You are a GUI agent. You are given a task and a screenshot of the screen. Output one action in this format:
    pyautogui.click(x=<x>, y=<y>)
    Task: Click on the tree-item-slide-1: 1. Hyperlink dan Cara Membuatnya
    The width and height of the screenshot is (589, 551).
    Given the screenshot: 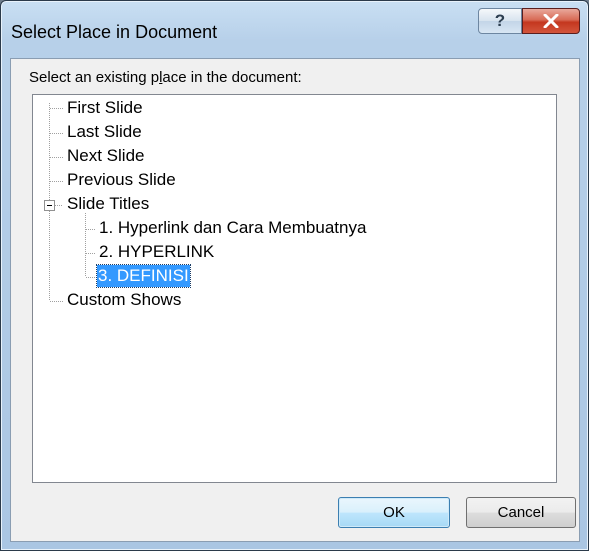 What is the action you would take?
    pyautogui.click(x=232, y=228)
    